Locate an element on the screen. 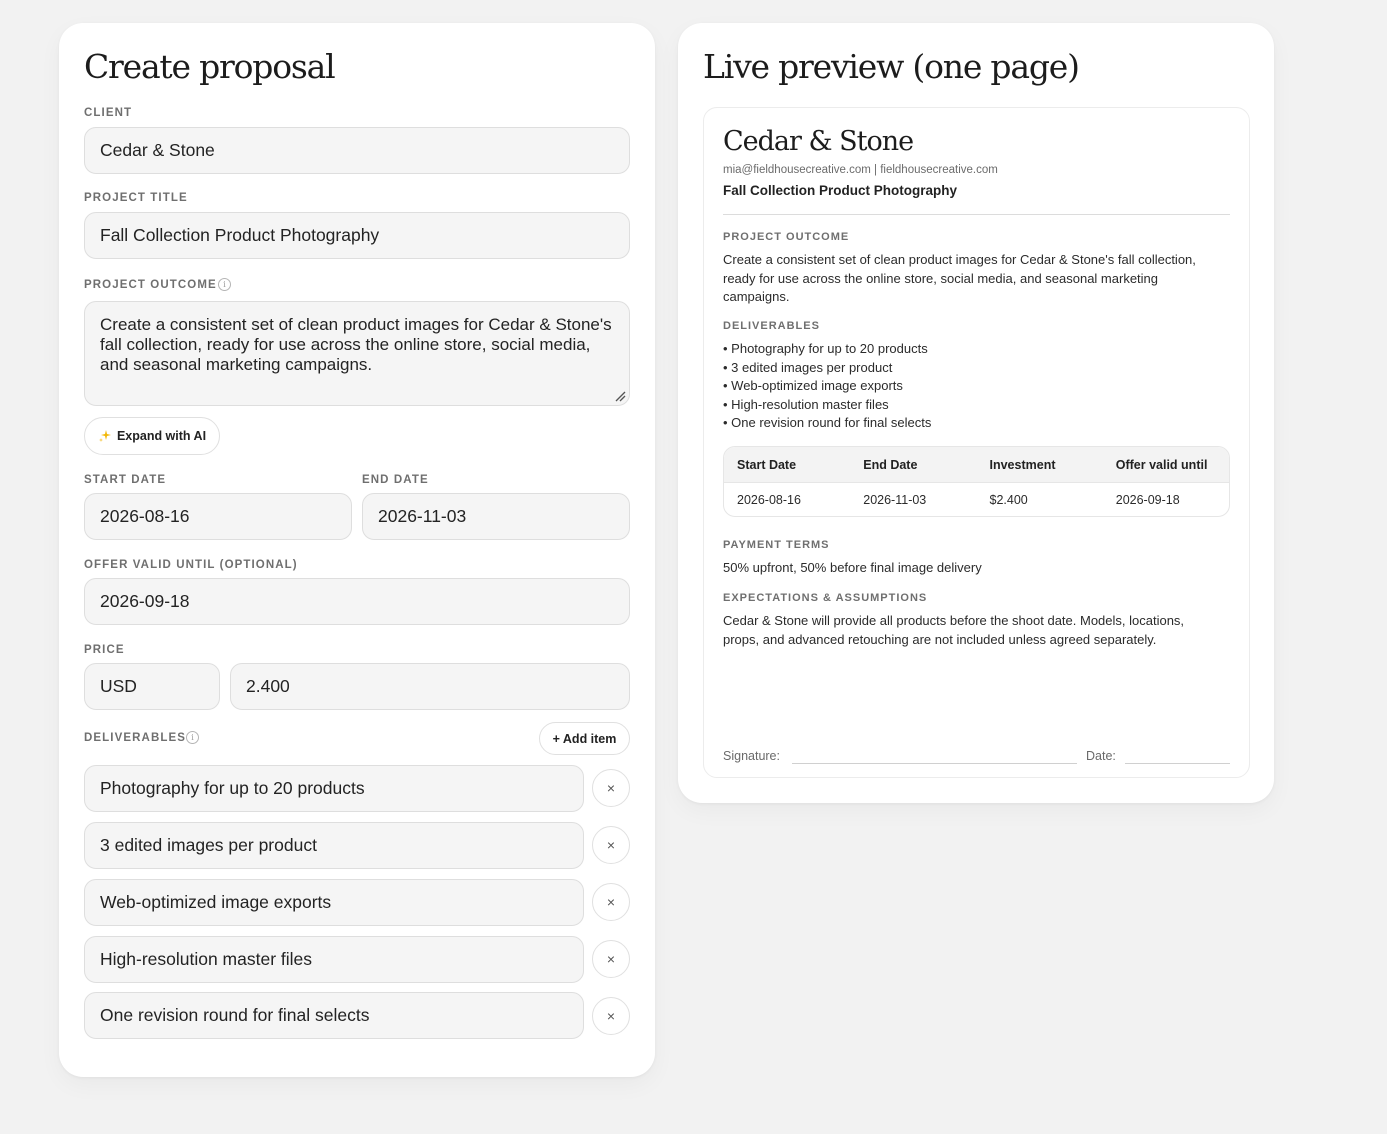 This screenshot has width=1387, height=1134. project-title-input-value: Fall Collection Product Photography is located at coordinates (240, 235).